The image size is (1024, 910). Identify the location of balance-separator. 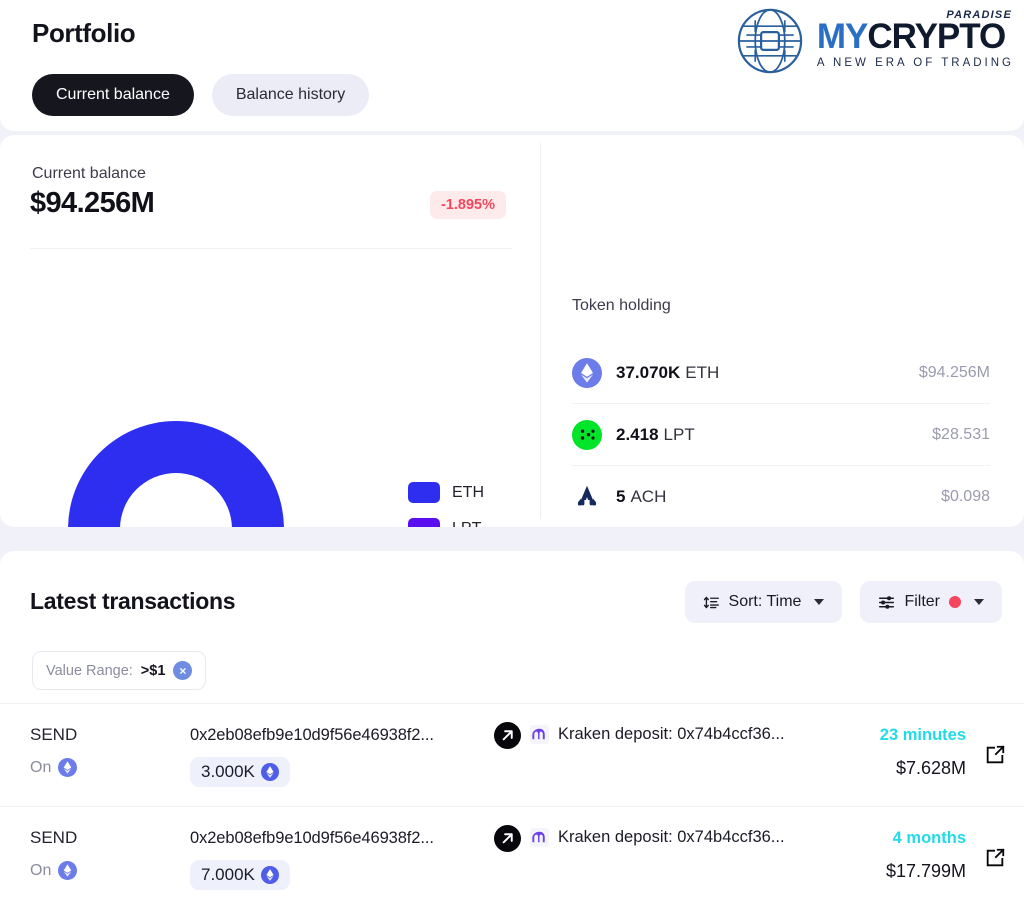
(271, 248).